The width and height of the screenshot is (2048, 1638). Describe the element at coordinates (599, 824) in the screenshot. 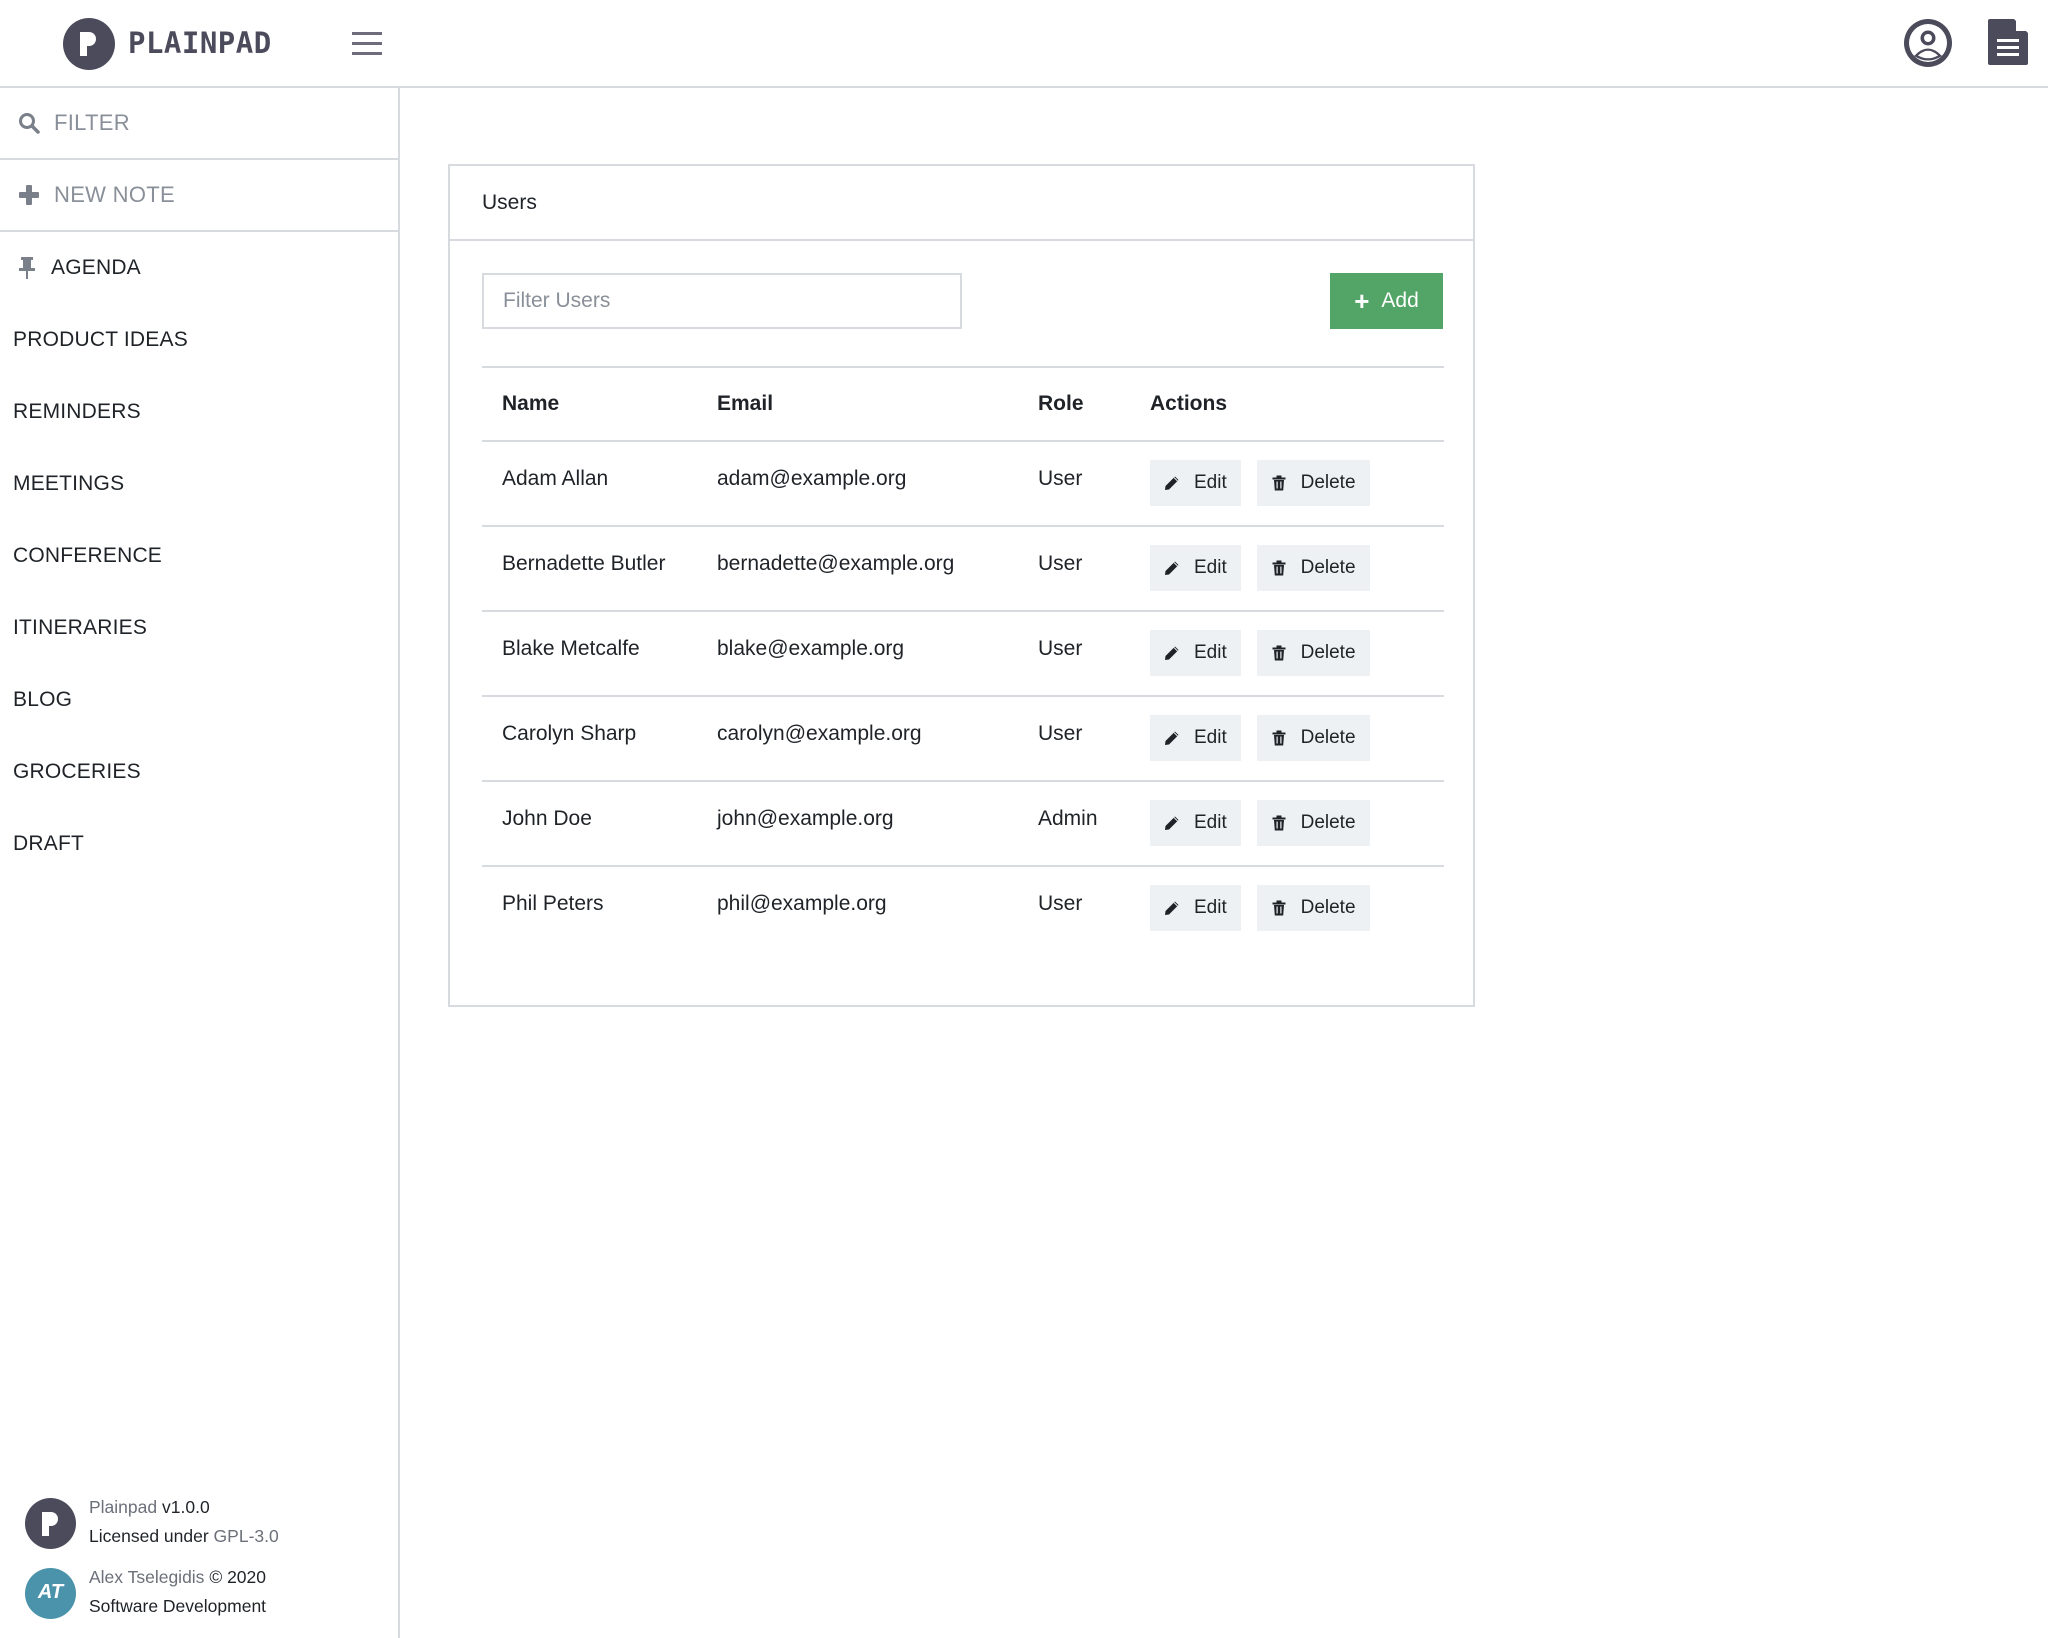

I see `user-name: John Doe` at that location.